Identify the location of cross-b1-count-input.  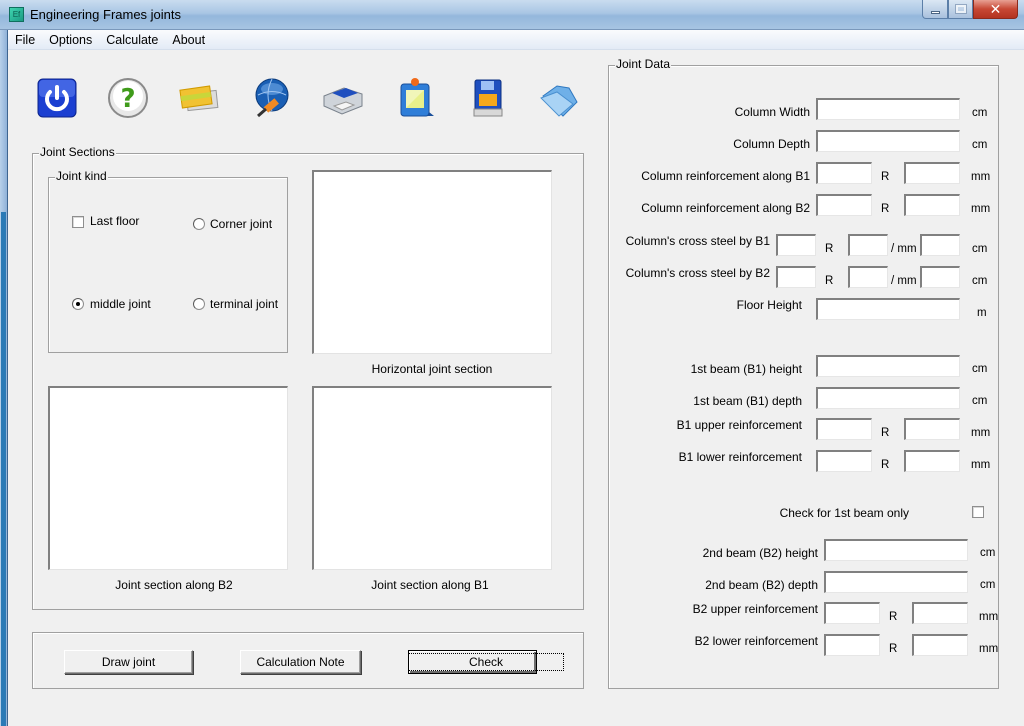
(796, 245).